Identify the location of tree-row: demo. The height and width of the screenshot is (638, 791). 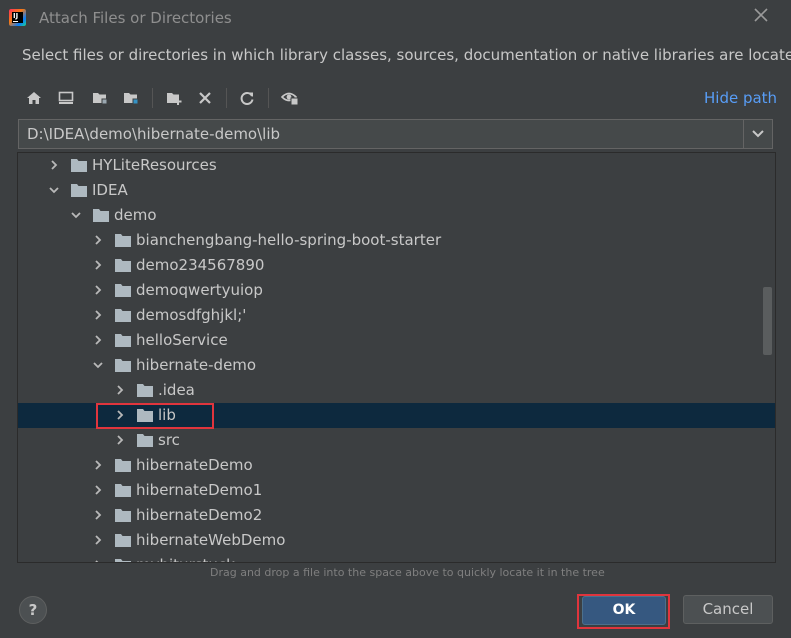
(396, 215).